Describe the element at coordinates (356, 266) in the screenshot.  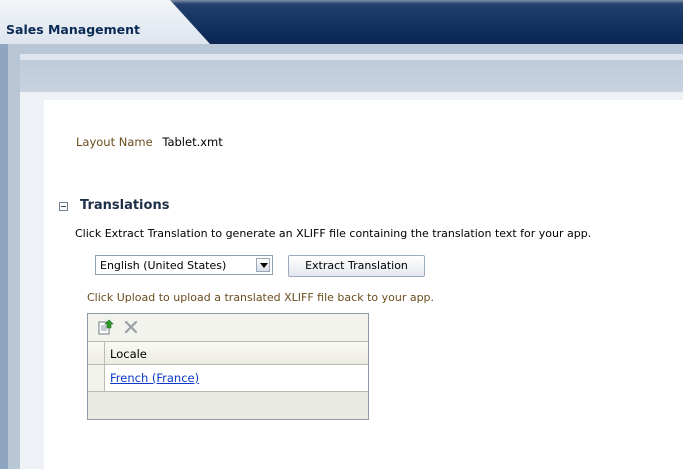
I see `extract-translation-button: Extract Translation` at that location.